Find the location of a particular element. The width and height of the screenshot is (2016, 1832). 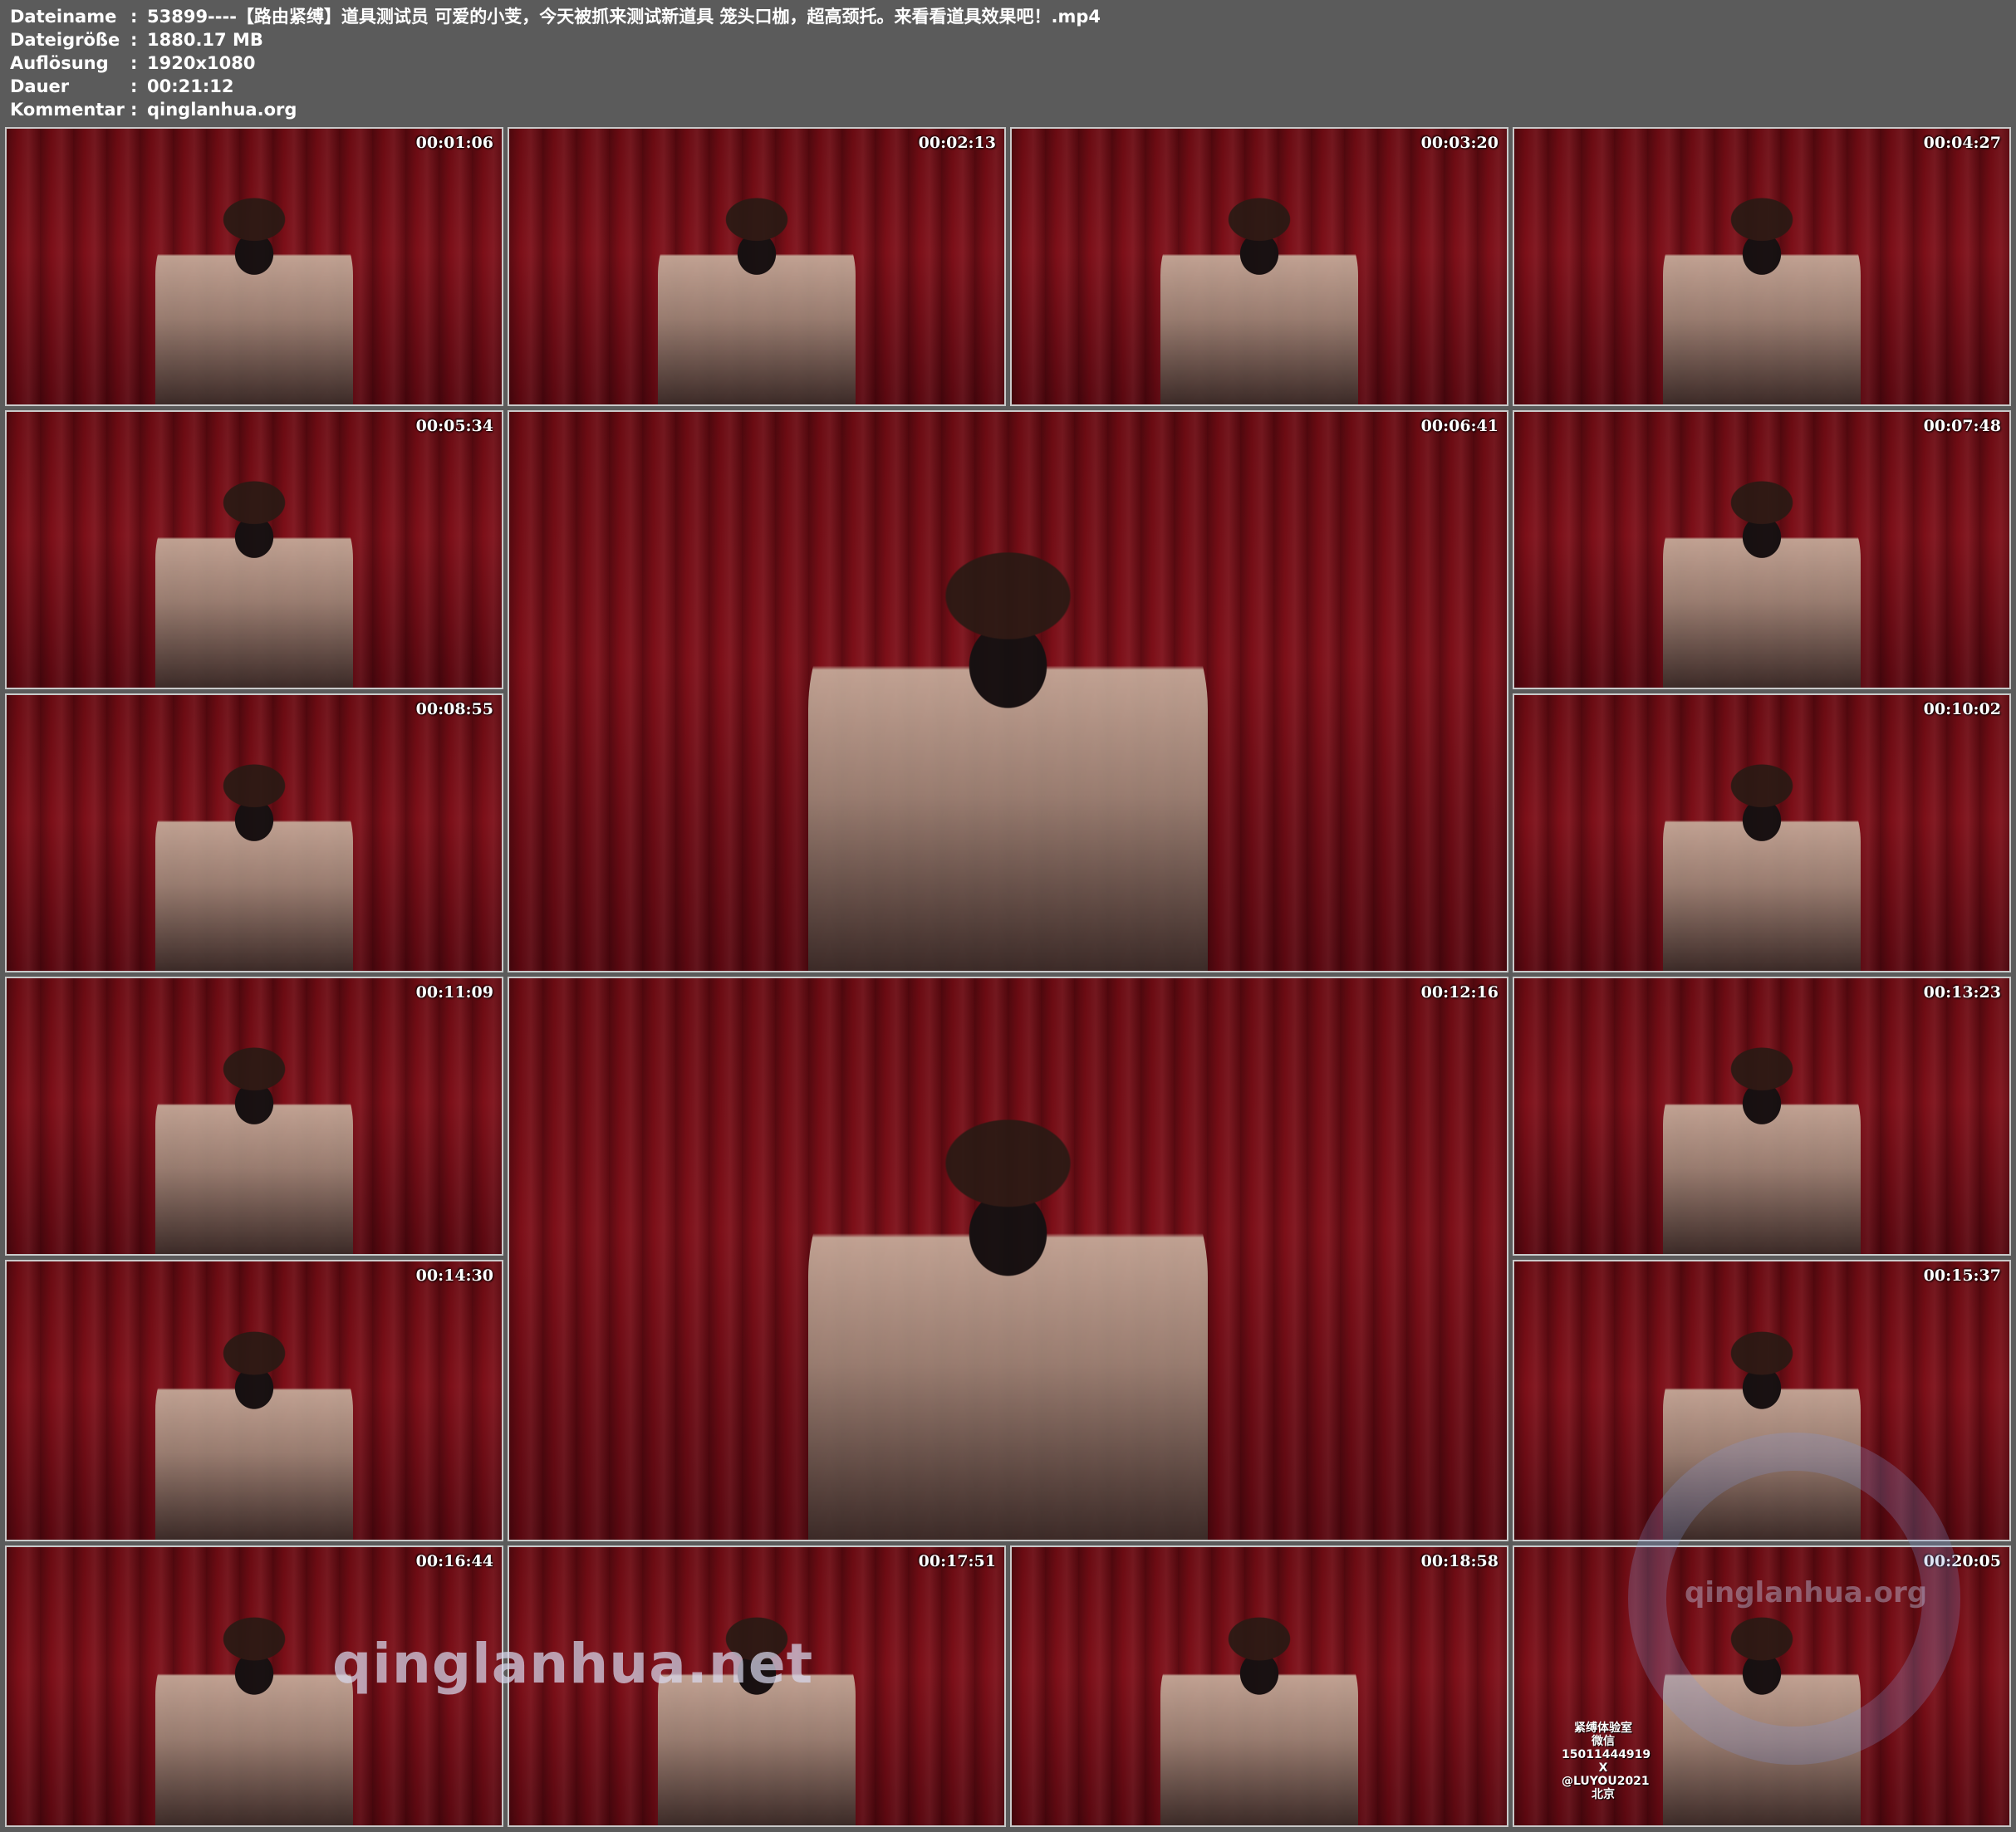

timestamp-label: 00:04:27 is located at coordinates (1962, 143).